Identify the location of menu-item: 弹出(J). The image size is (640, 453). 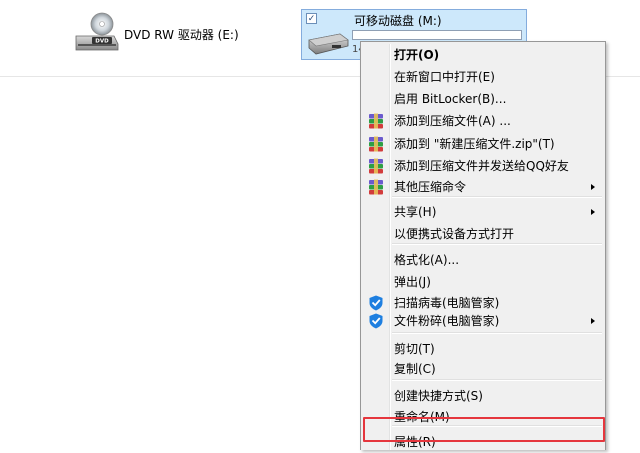
(483, 282).